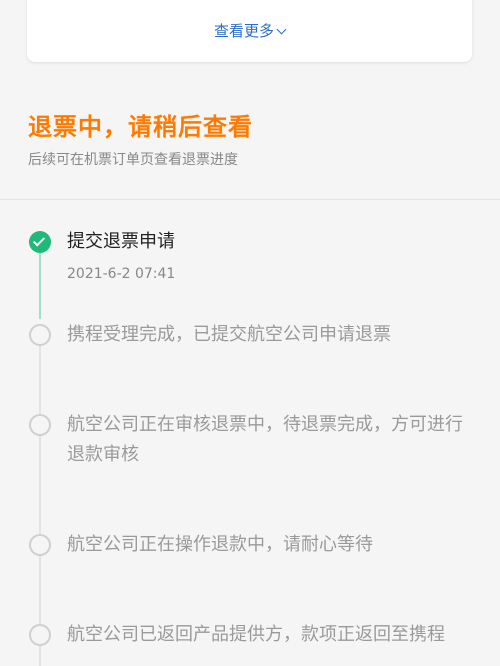 The width and height of the screenshot is (500, 666). What do you see at coordinates (121, 241) in the screenshot?
I see `step-text: 提交退票申请` at bounding box center [121, 241].